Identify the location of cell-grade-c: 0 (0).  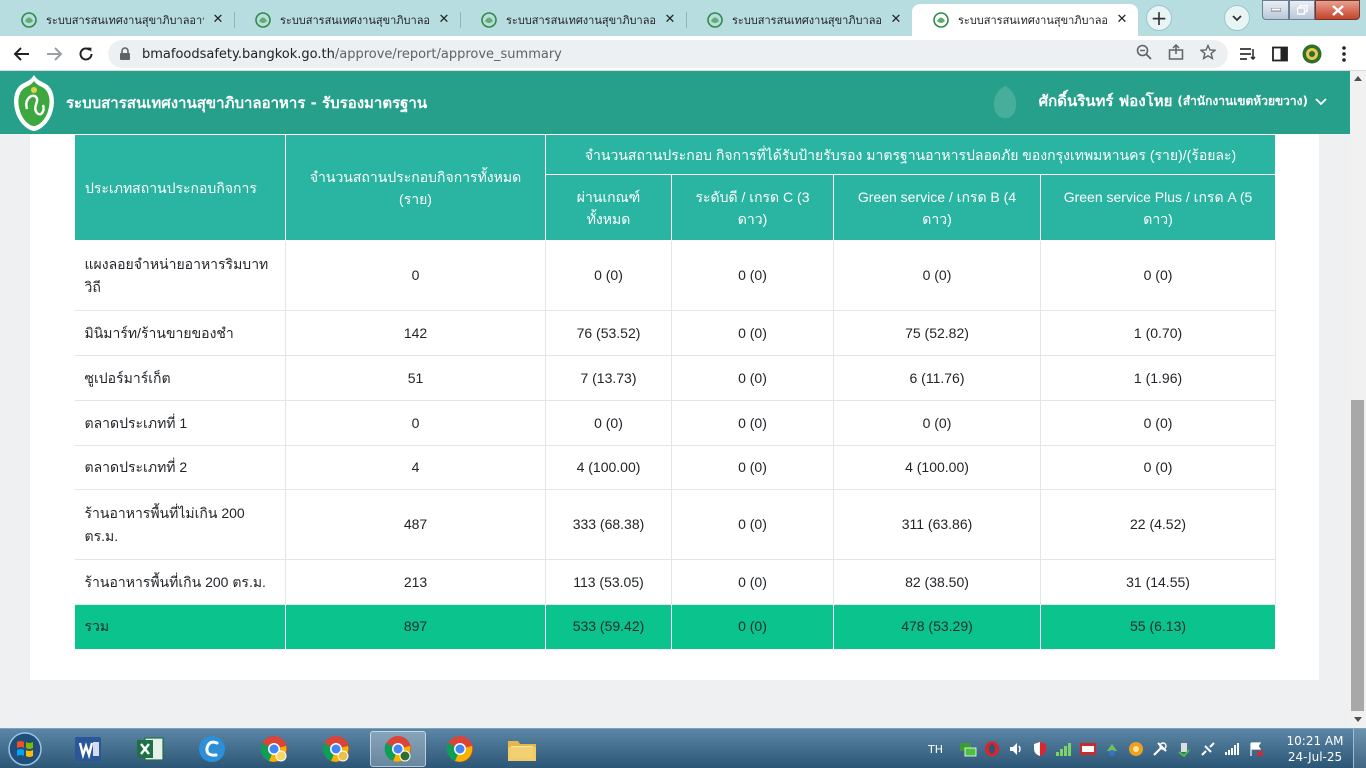
(752, 423).